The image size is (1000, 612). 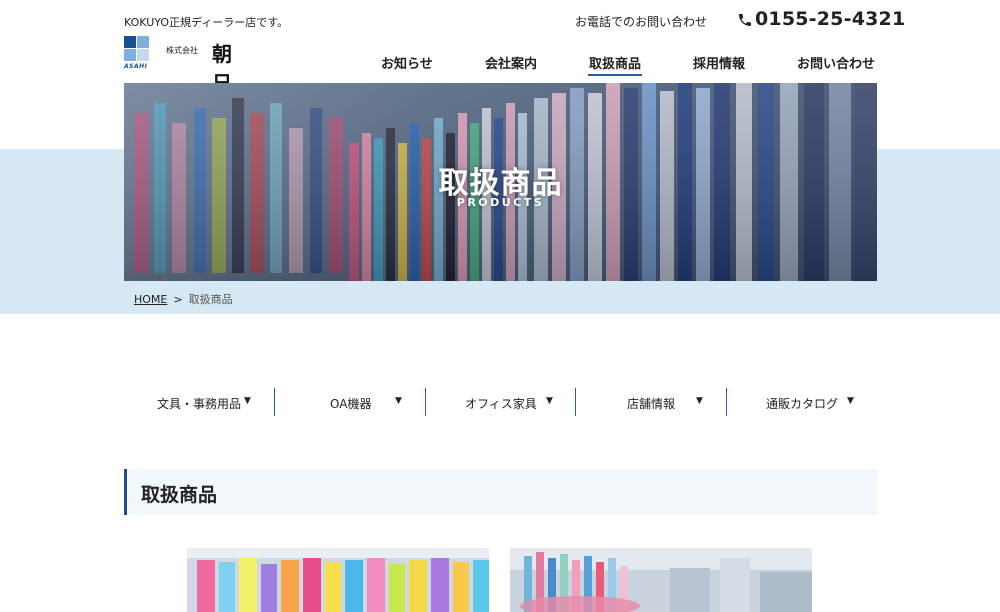 I want to click on category-stationery: 文具・事務用品 ▼, so click(x=199, y=402).